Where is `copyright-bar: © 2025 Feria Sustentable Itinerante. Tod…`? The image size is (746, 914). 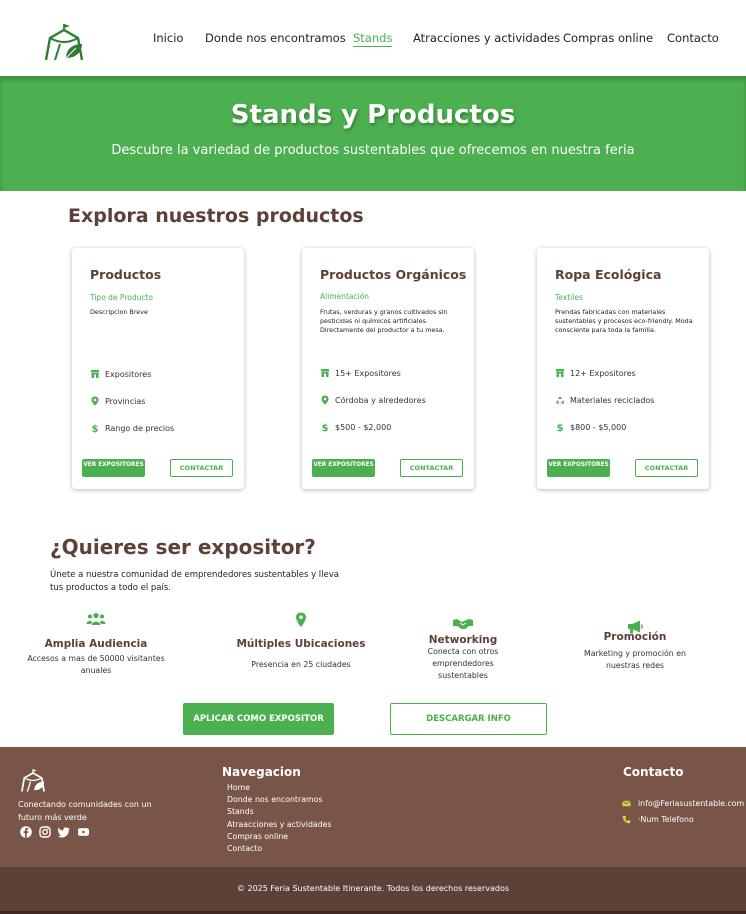
copyright-bar: © 2025 Feria Sustentable Itinerante. Tod… is located at coordinates (373, 889).